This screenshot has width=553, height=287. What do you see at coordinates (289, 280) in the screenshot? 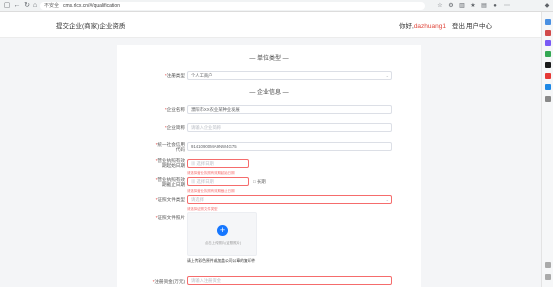
I see `reg-capital-input: 请输入注册资金` at bounding box center [289, 280].